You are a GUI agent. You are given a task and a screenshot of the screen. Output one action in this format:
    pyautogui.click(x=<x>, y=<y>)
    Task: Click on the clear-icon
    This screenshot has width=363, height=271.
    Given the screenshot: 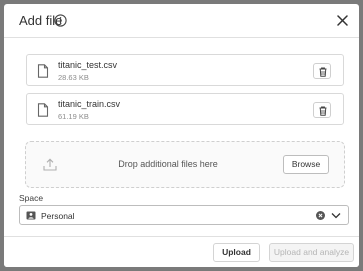 What is the action you would take?
    pyautogui.click(x=320, y=215)
    